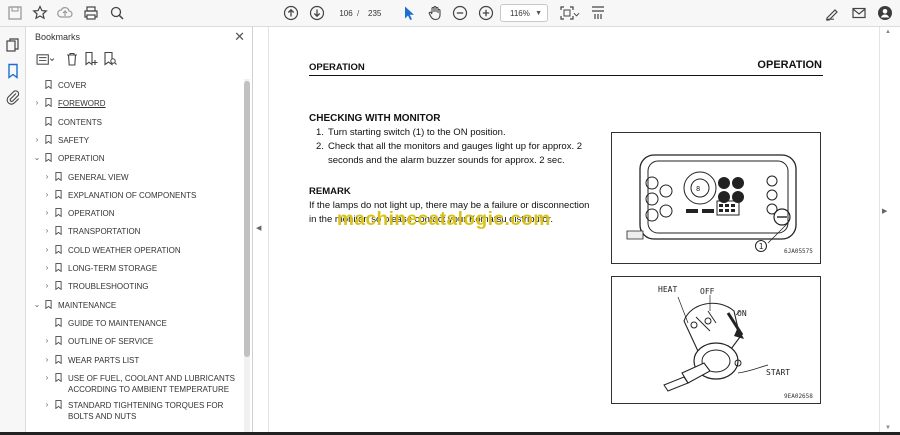 The height and width of the screenshot is (435, 900). I want to click on bookmarks-scroll-thumb, so click(247, 219).